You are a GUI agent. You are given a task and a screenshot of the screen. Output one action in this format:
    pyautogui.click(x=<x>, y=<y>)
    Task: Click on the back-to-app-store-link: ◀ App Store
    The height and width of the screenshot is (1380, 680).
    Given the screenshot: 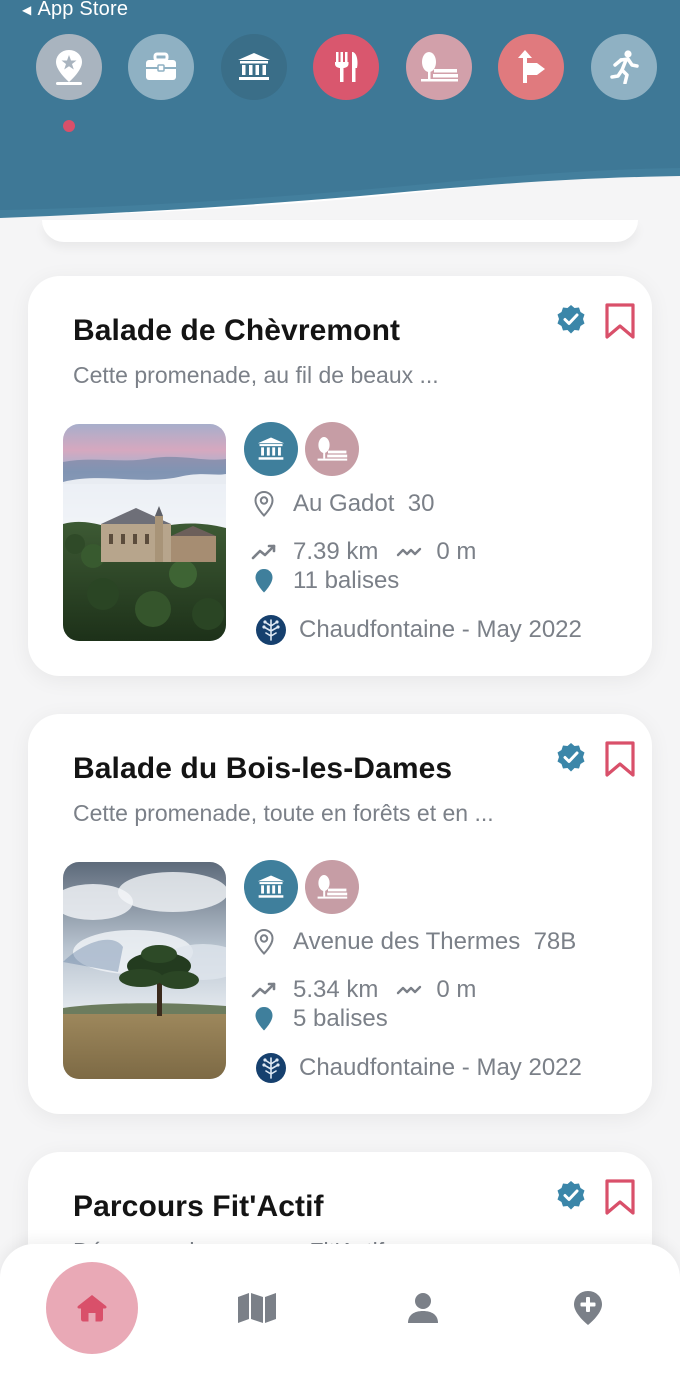 What is the action you would take?
    pyautogui.click(x=75, y=10)
    